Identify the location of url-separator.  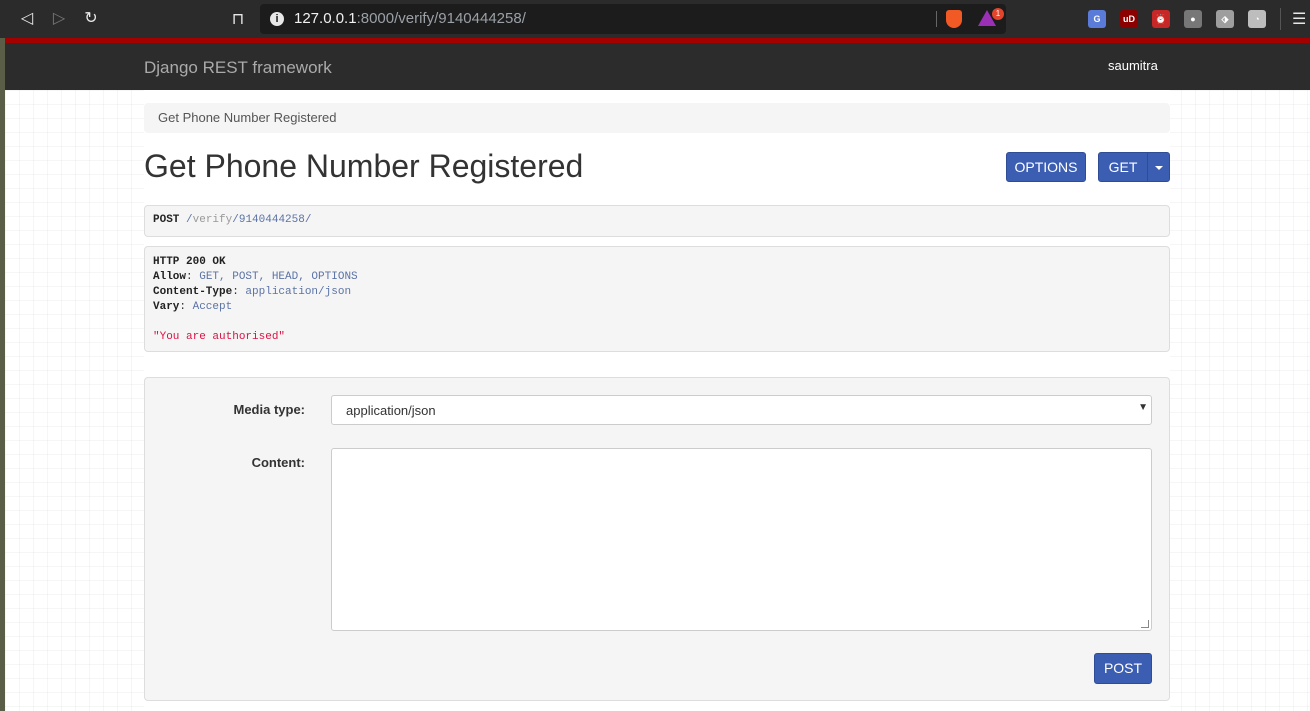
(936, 19).